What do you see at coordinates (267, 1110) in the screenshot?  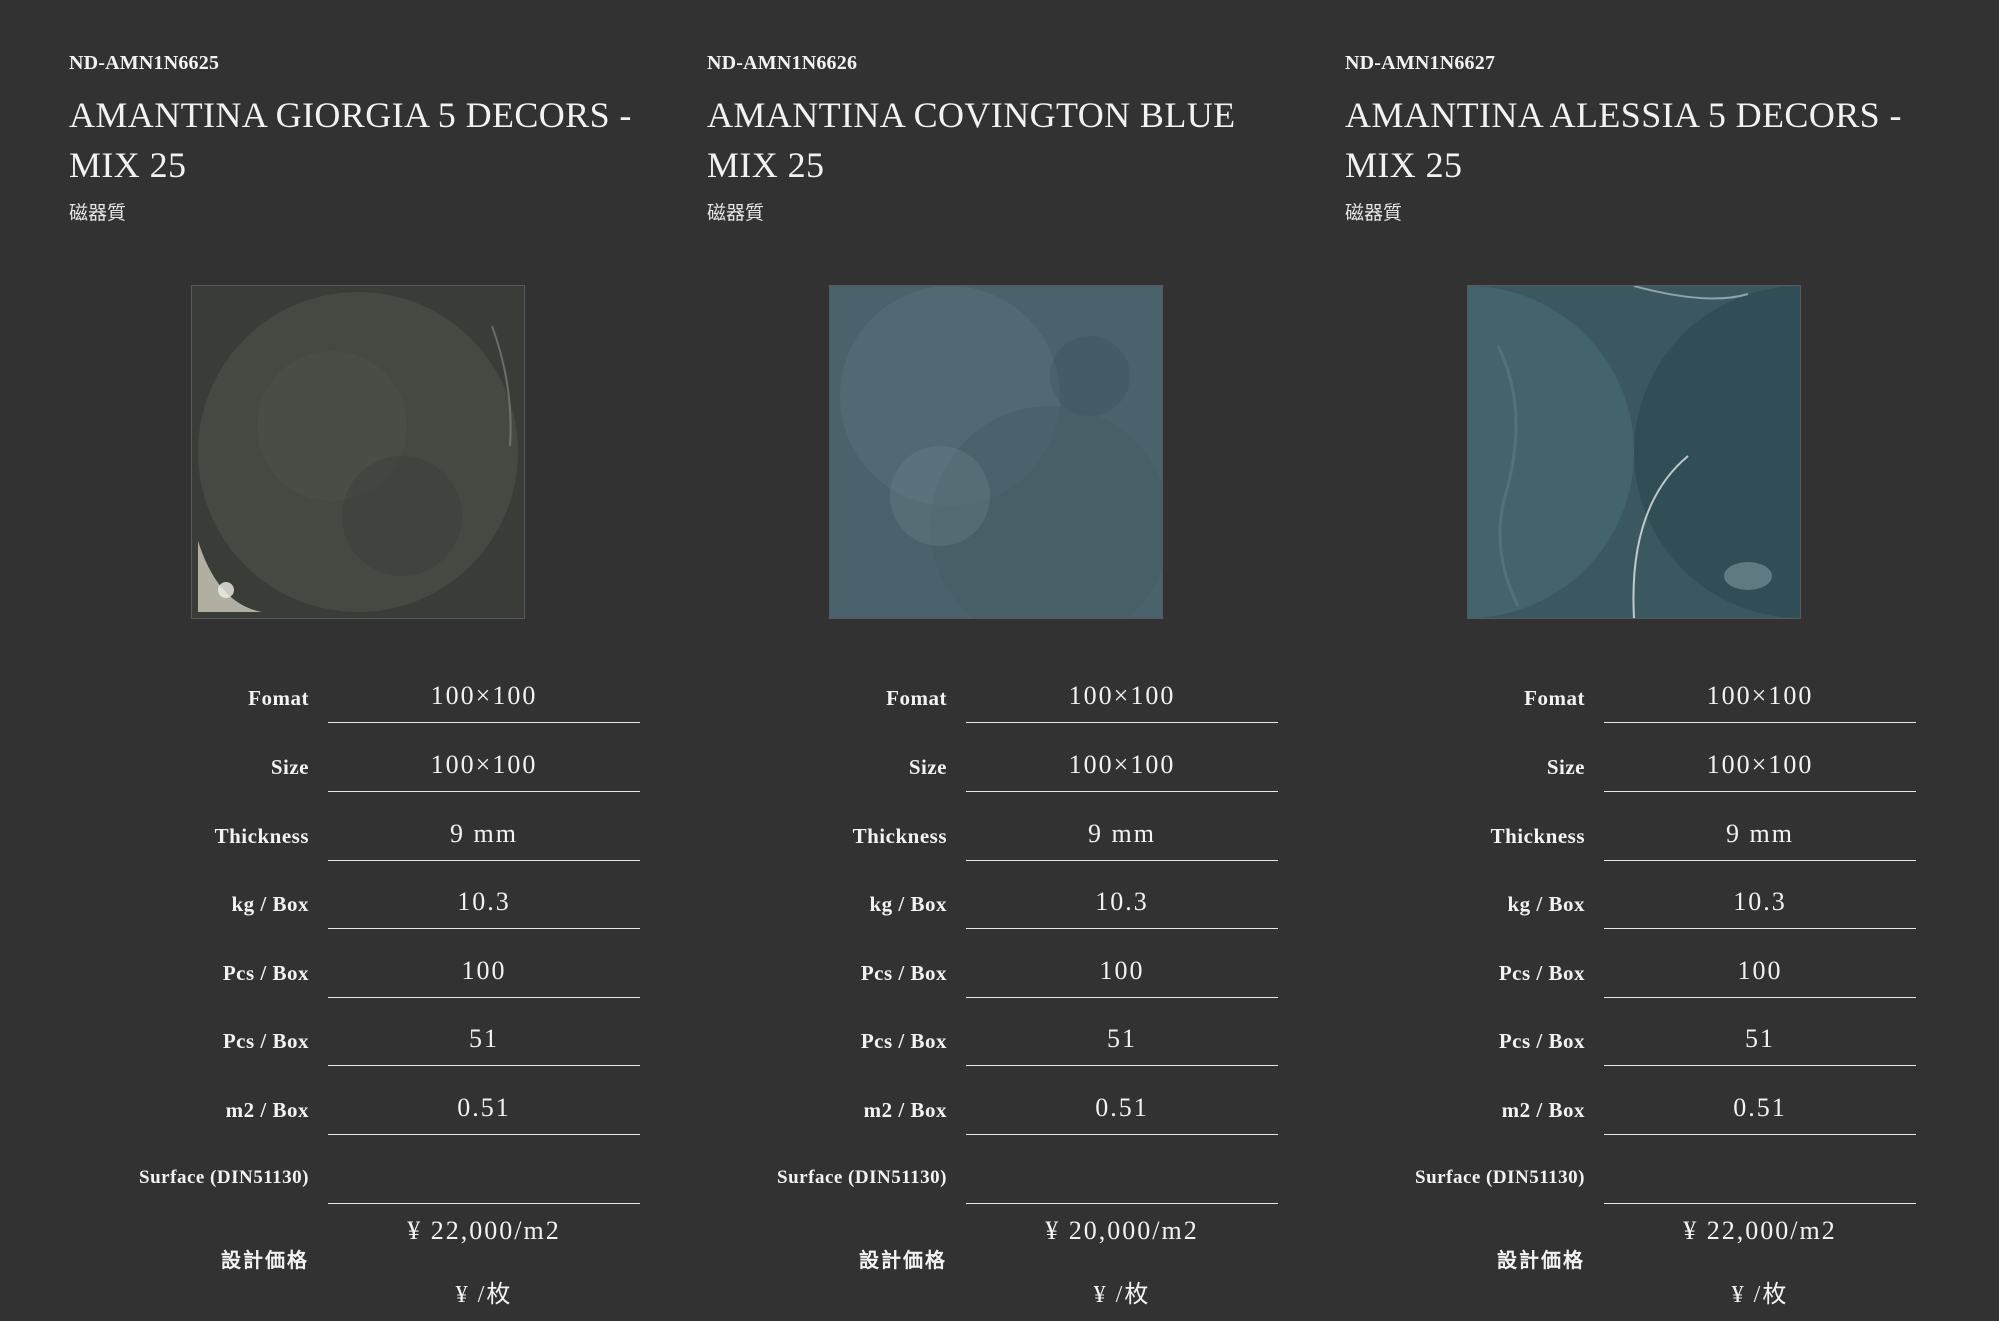 I see `spec-label: m2 / Box` at bounding box center [267, 1110].